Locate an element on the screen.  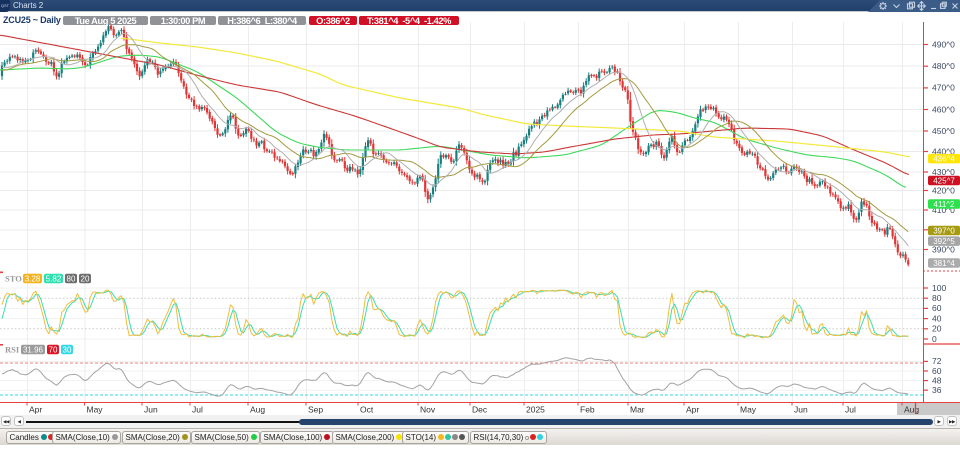
svg-text: 436^4 is located at coordinates (944, 159).